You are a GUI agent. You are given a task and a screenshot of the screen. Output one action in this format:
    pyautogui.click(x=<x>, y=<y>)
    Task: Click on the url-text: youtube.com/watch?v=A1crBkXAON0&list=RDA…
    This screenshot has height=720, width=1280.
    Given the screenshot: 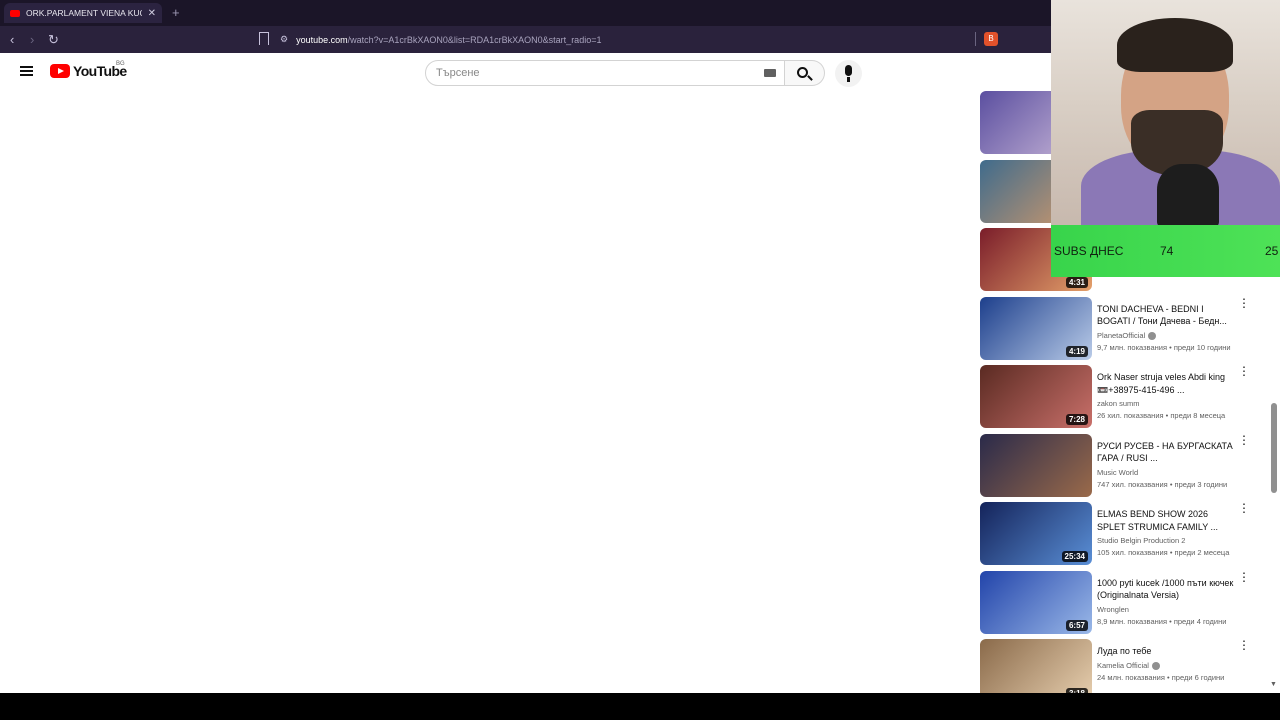 What is the action you would take?
    pyautogui.click(x=448, y=40)
    